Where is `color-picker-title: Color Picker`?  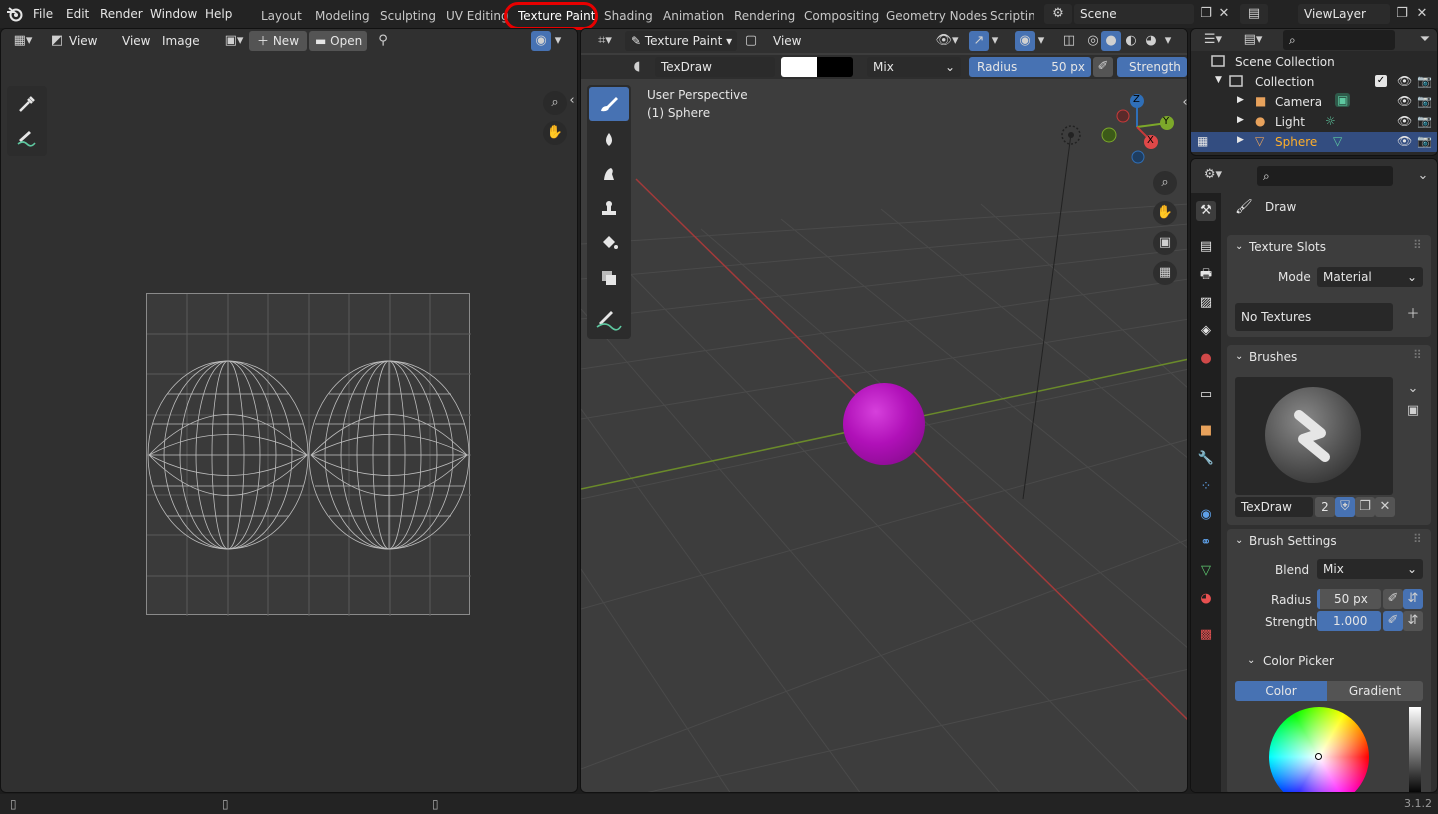
color-picker-title: Color Picker is located at coordinates (1298, 661).